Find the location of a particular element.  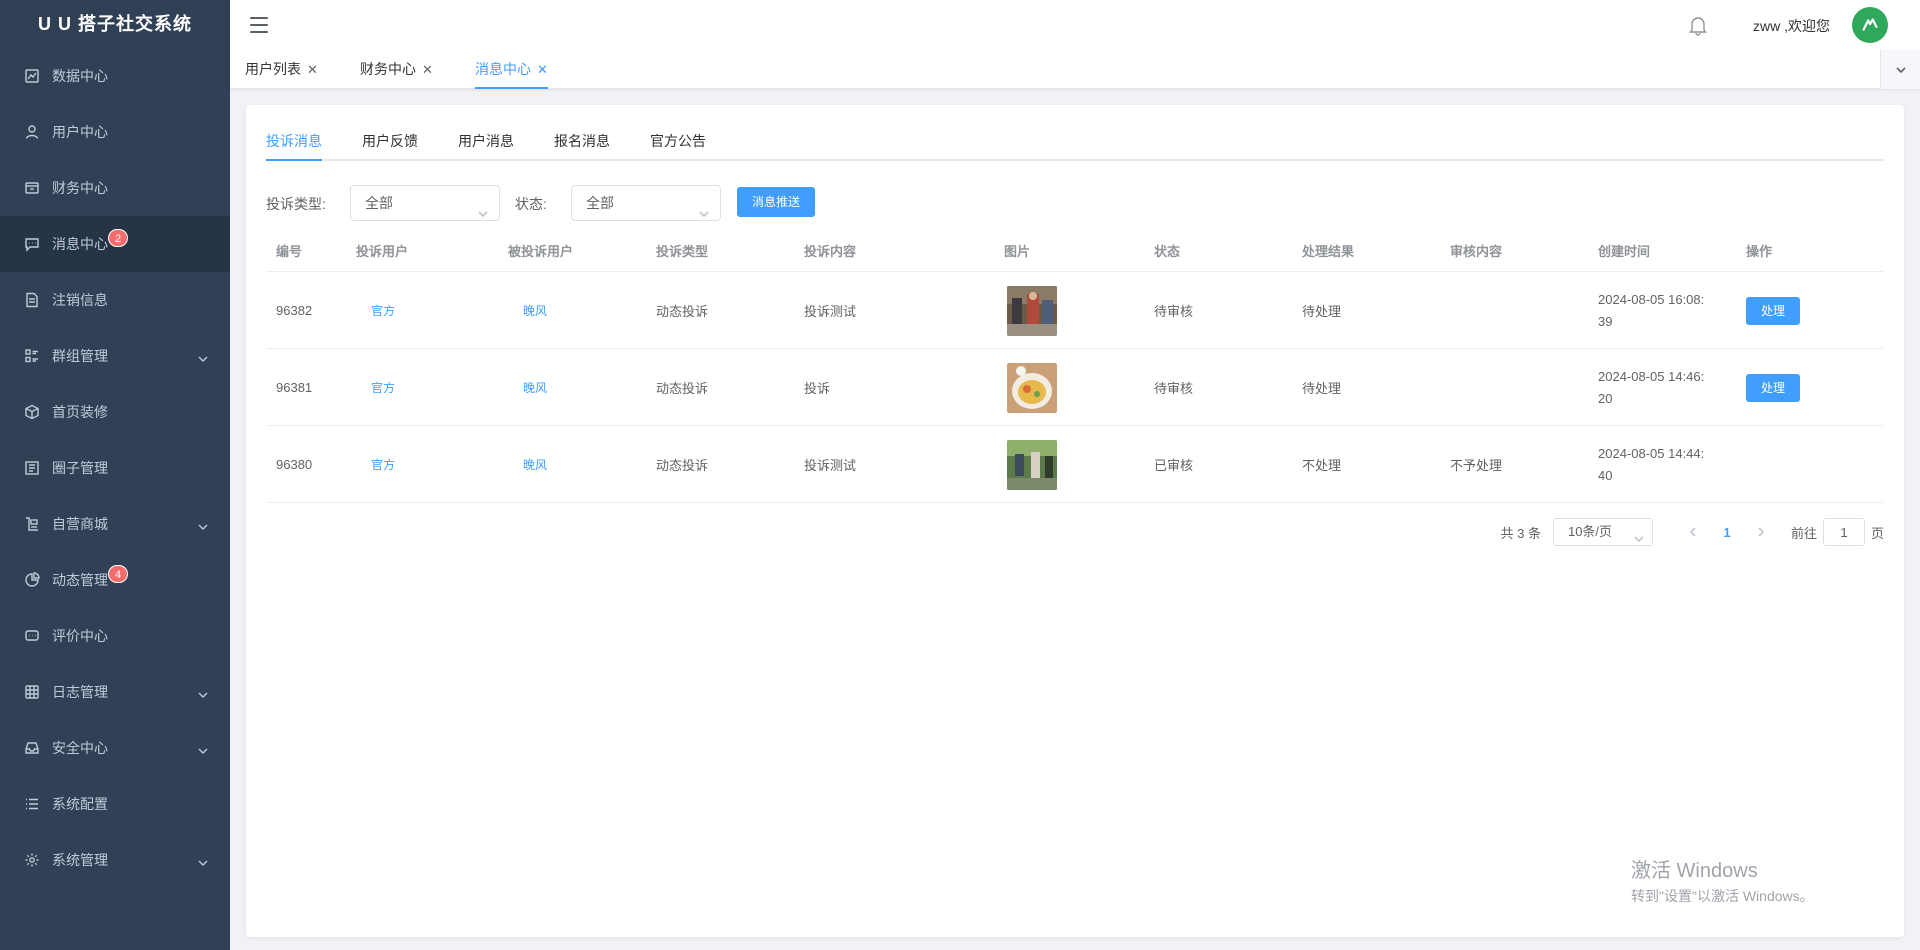

sidebar-item-10: 评价中心 is located at coordinates (115, 636).